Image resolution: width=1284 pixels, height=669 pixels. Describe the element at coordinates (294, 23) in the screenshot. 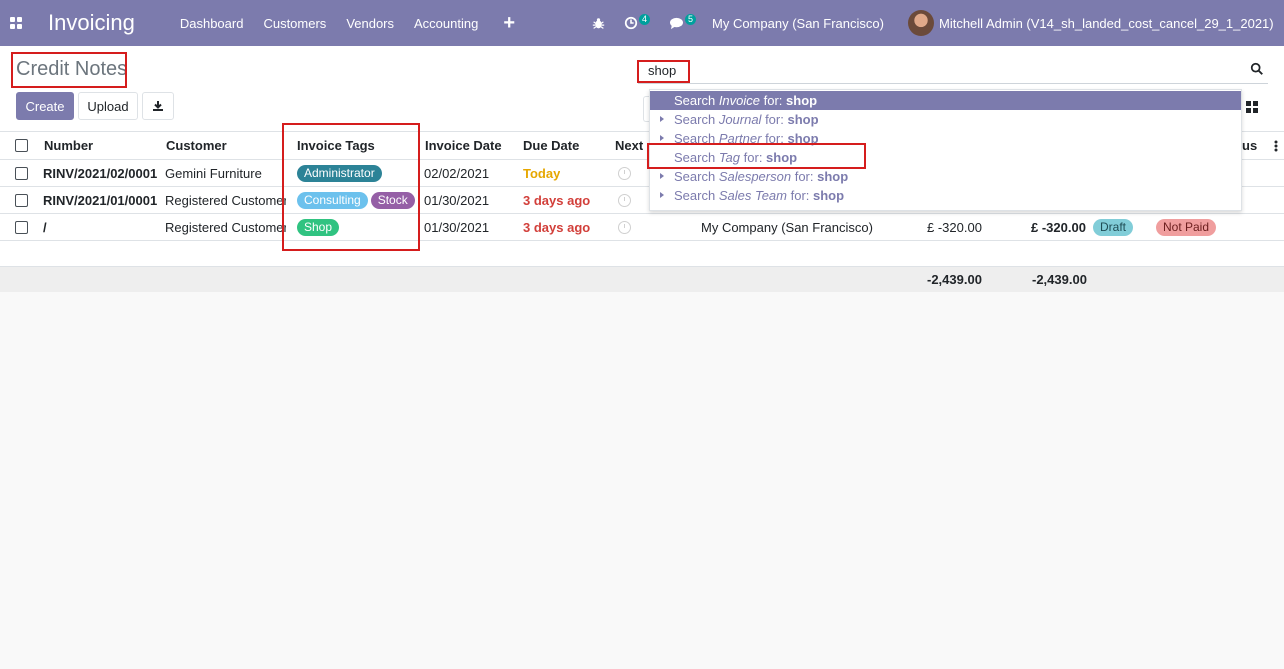

I see `menu-customers: Customers` at that location.